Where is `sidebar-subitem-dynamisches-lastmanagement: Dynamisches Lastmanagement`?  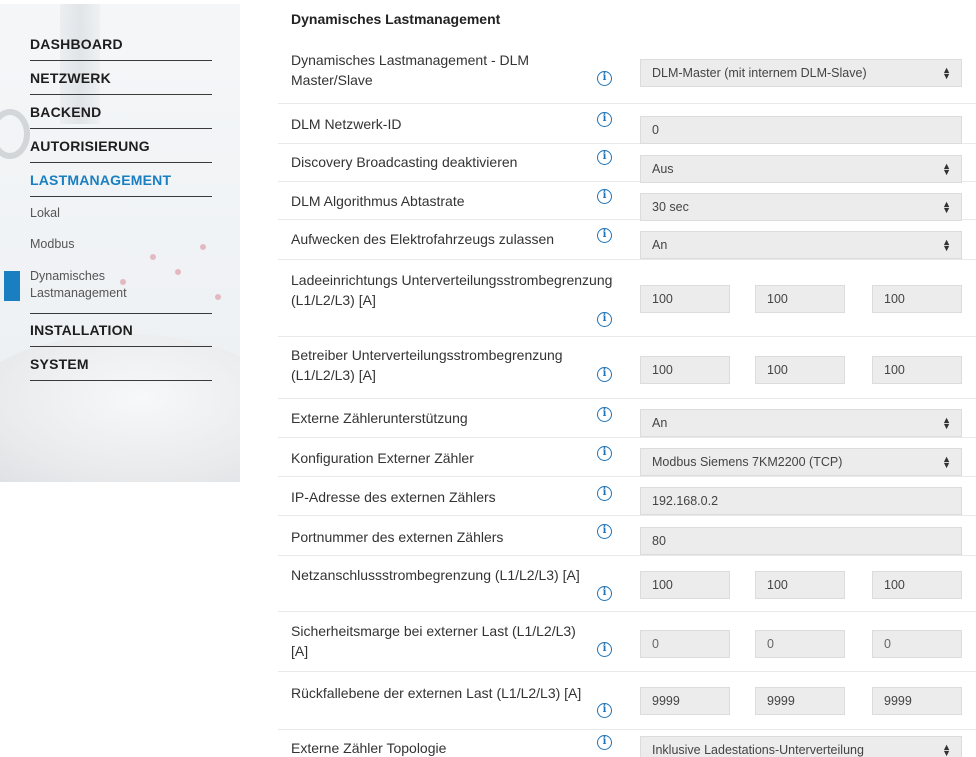 sidebar-subitem-dynamisches-lastmanagement: Dynamisches Lastmanagement is located at coordinates (90, 285).